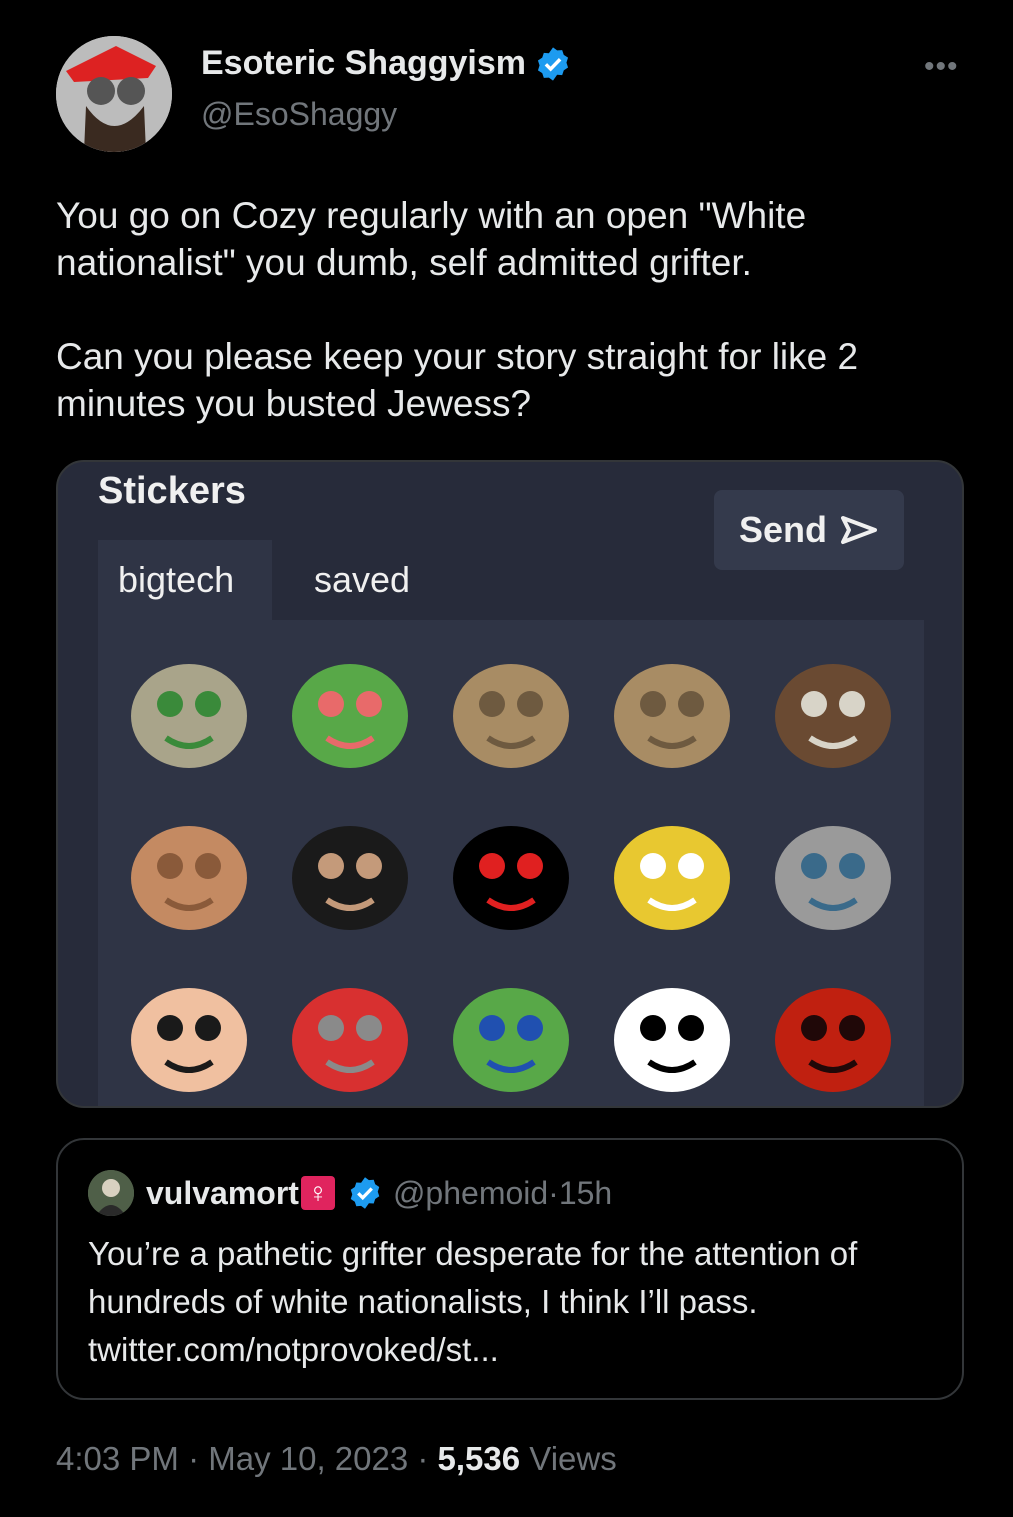  Describe the element at coordinates (470, 1193) in the screenshot. I see `quoted-author-handle: @phemoid` at that location.